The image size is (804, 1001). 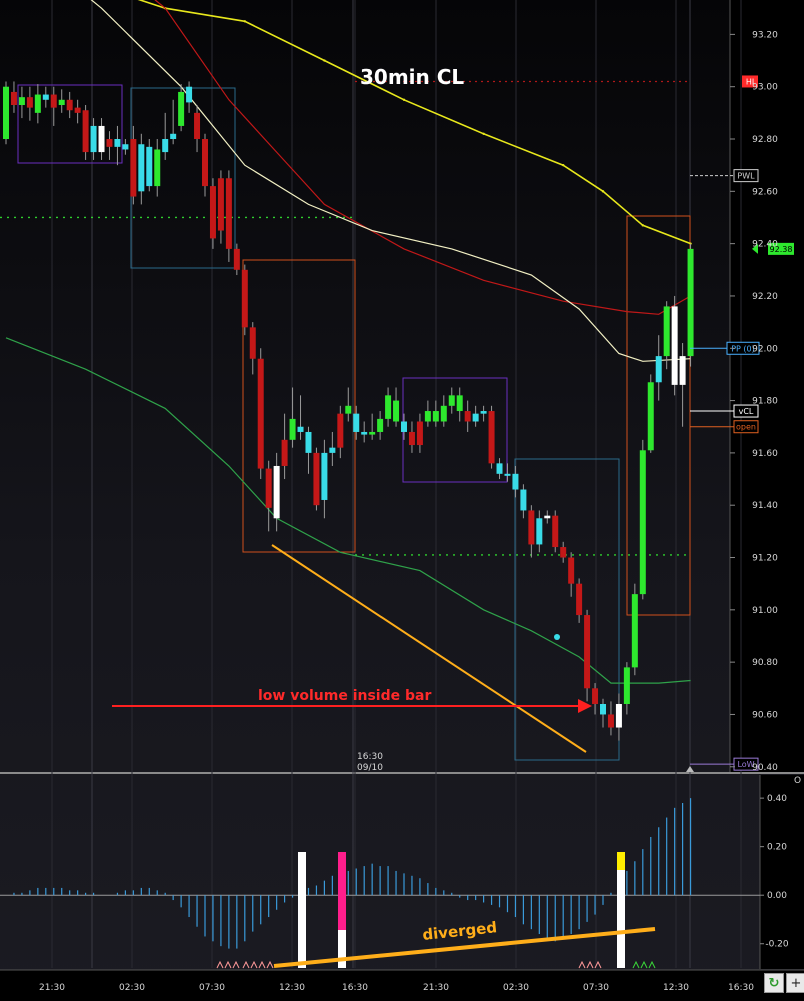 What do you see at coordinates (765, 611) in the screenshot?
I see `price-tick-label: 91.00` at bounding box center [765, 611].